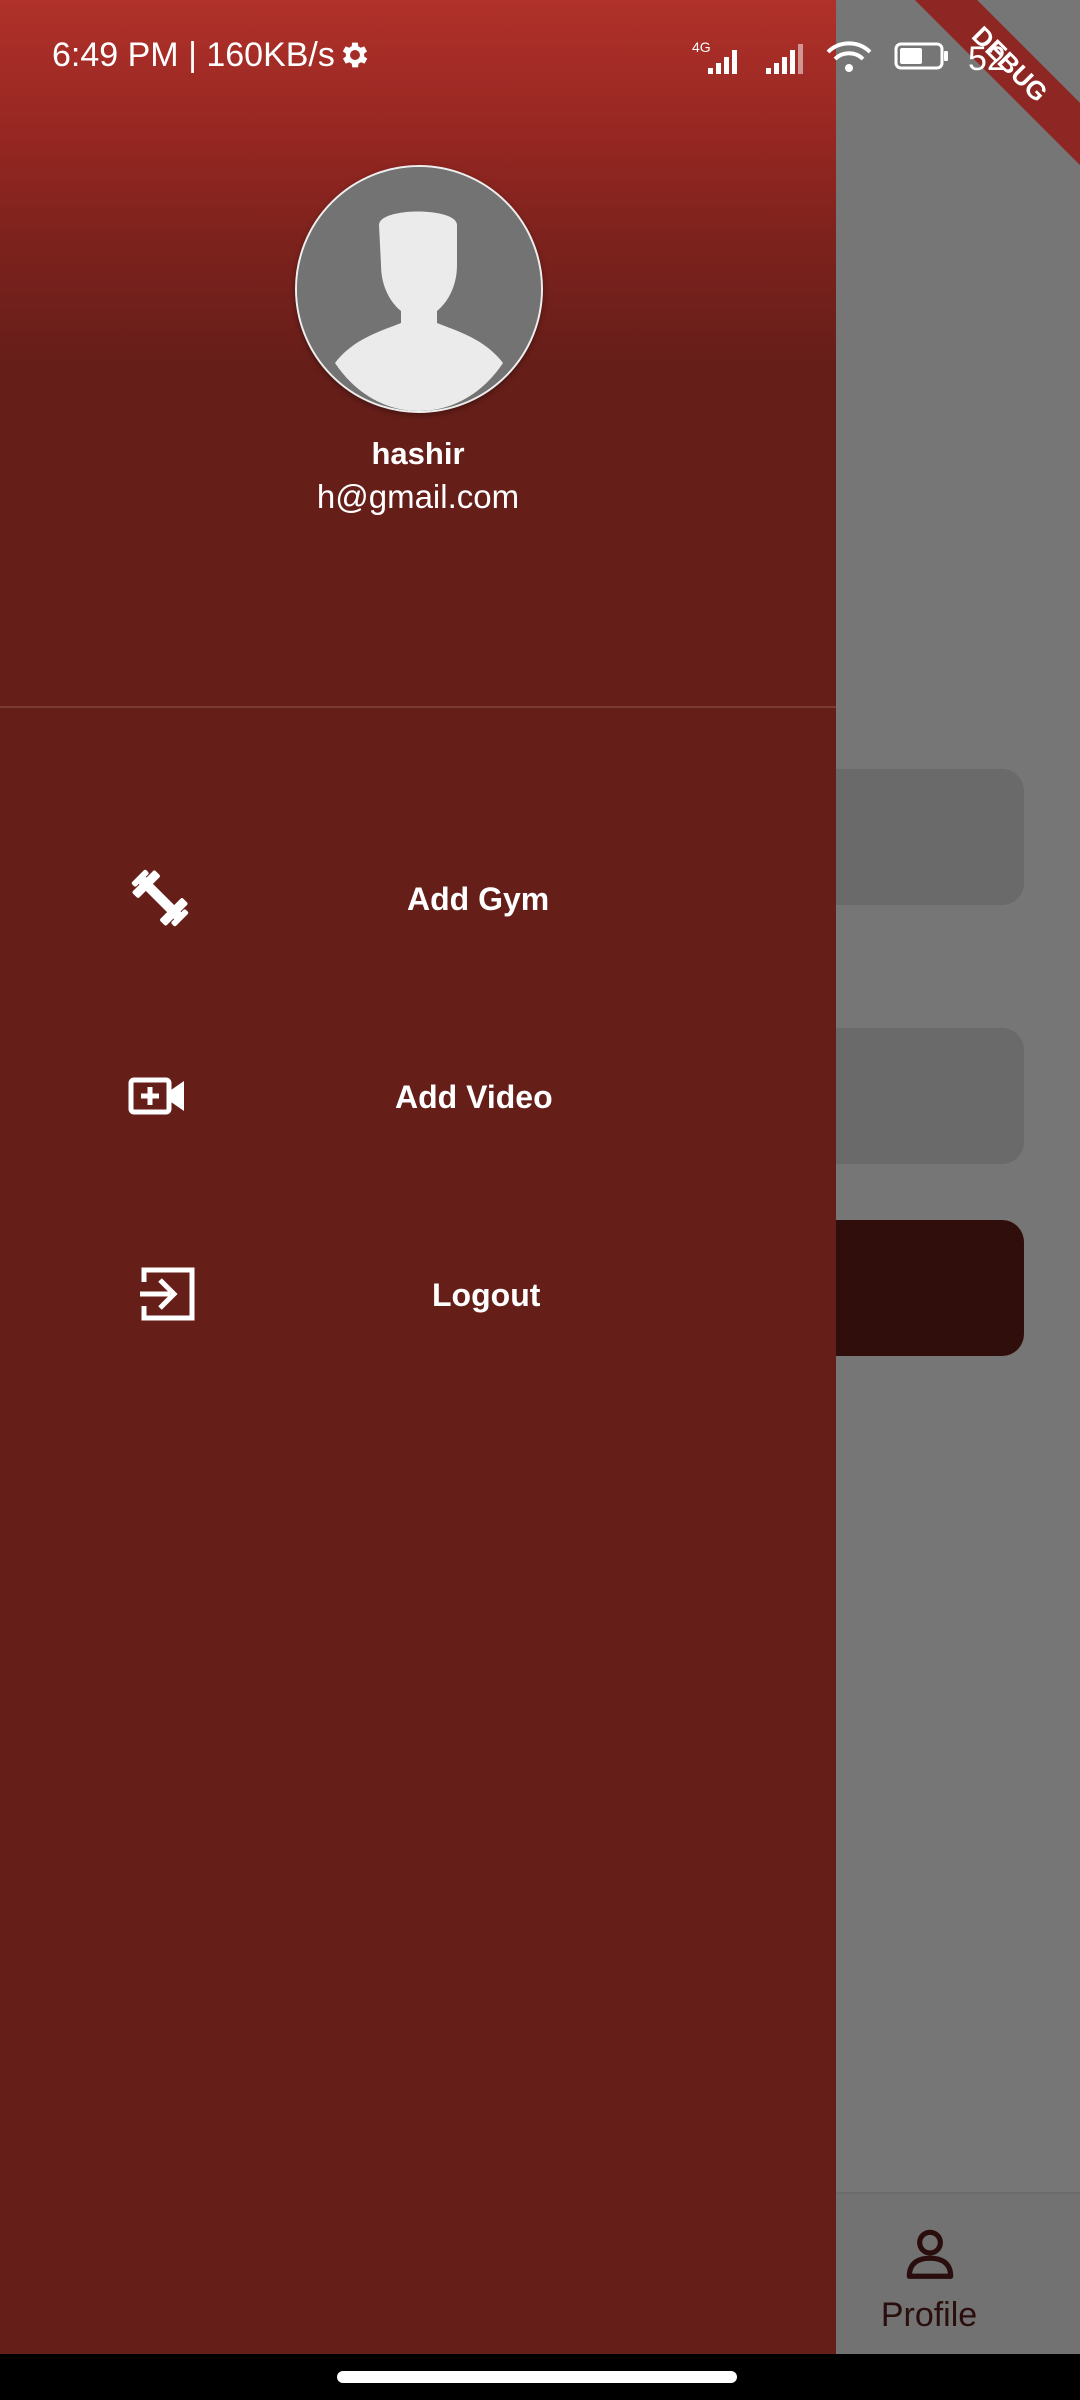 The image size is (1080, 2400). Describe the element at coordinates (987, 59) in the screenshot. I see `battery-percent: 52` at that location.